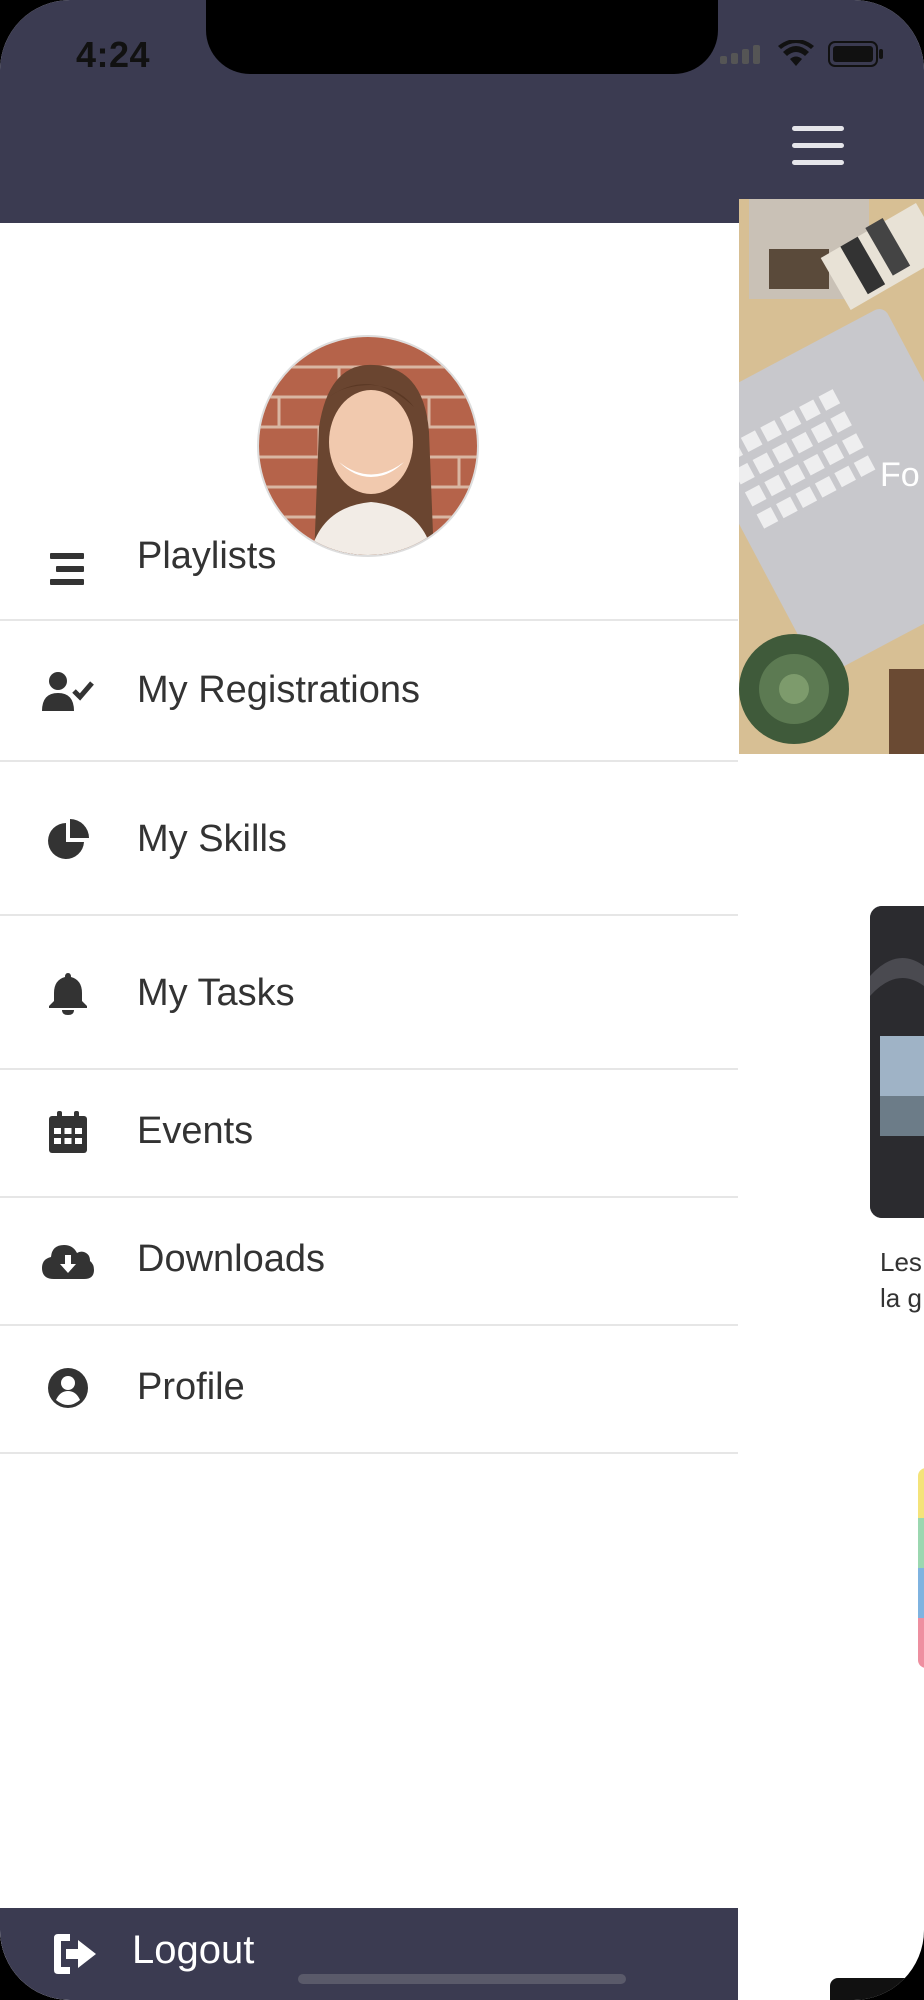 Image resolution: width=924 pixels, height=2000 pixels. I want to click on hamburger-icon, so click(818, 146).